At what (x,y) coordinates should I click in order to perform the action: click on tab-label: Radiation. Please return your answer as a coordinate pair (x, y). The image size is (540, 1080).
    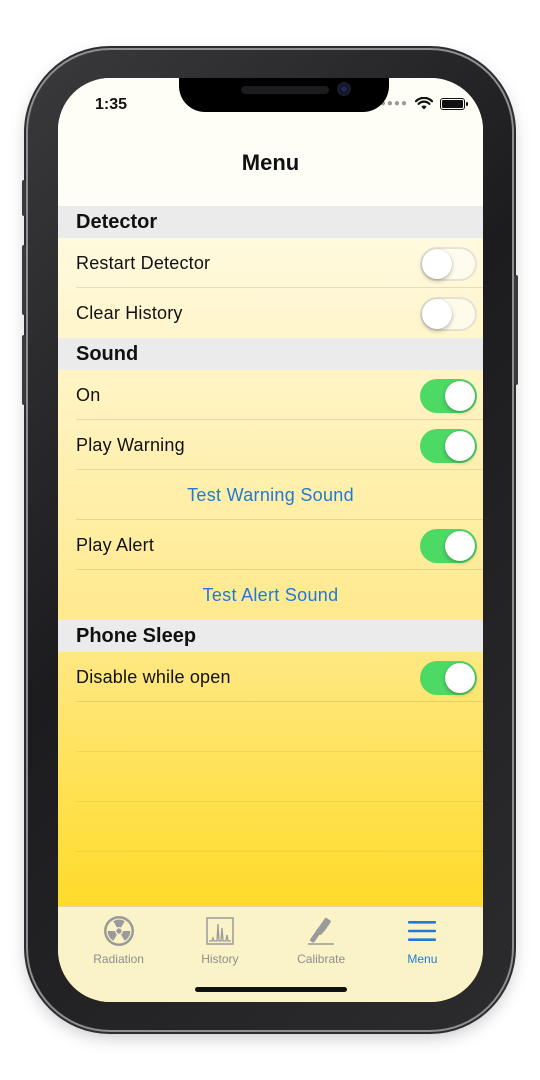
    Looking at the image, I should click on (118, 959).